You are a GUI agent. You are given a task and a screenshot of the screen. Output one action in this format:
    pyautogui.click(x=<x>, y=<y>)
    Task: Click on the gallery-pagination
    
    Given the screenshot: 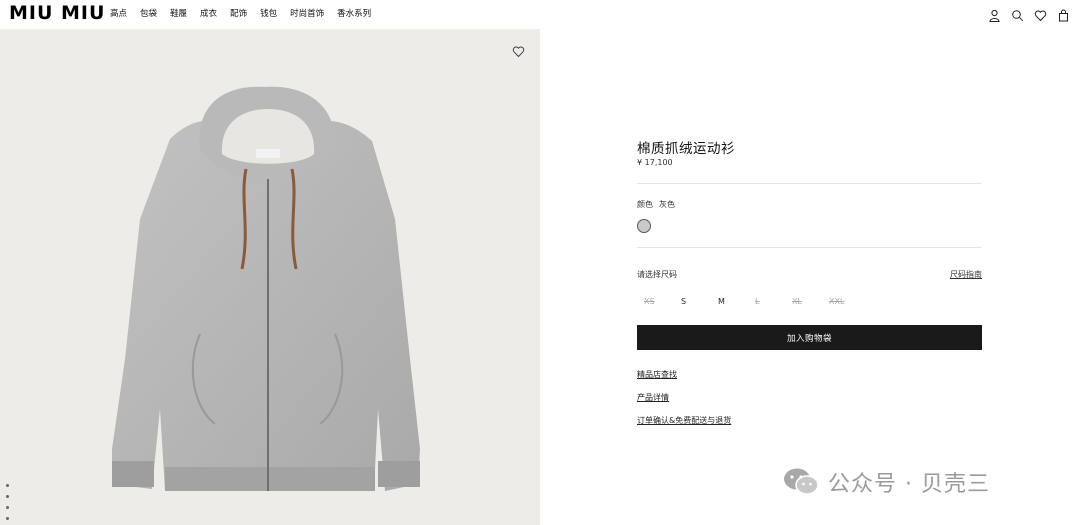 What is the action you would take?
    pyautogui.click(x=7, y=504)
    